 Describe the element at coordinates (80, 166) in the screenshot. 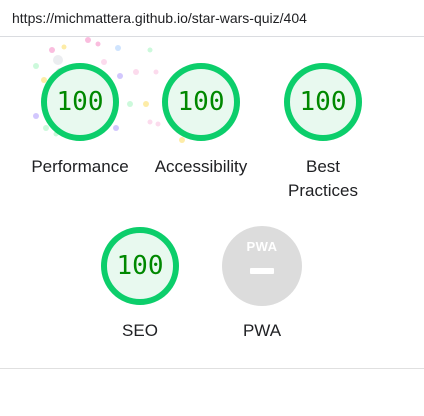

I see `gauge-label: Performance` at that location.